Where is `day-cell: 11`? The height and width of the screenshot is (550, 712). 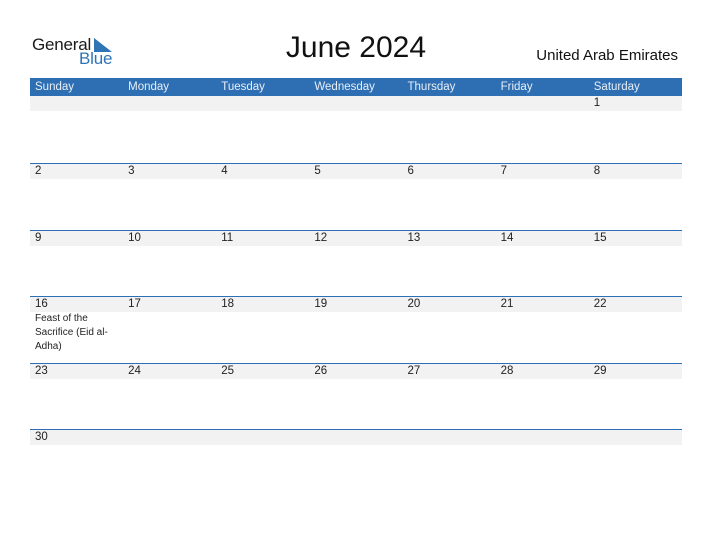
day-cell: 11 is located at coordinates (262, 238).